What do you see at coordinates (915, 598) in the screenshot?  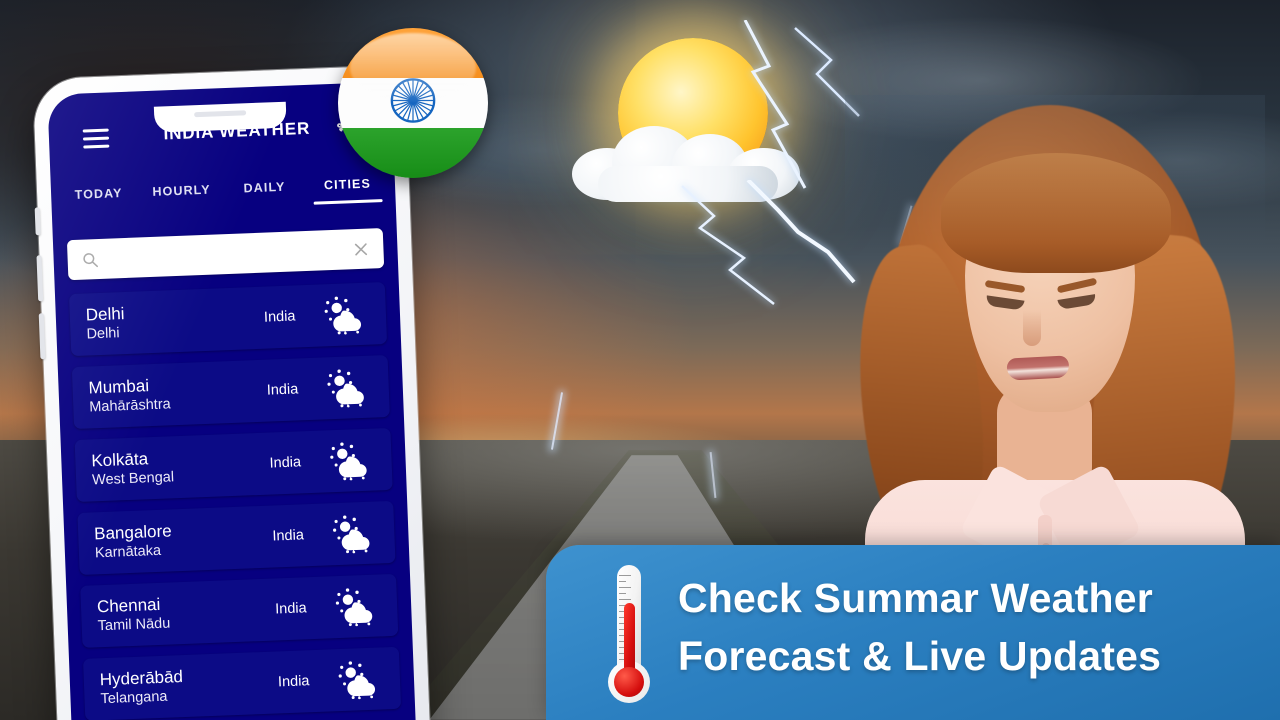 I see `promo-line-1: Check Summar Weather` at bounding box center [915, 598].